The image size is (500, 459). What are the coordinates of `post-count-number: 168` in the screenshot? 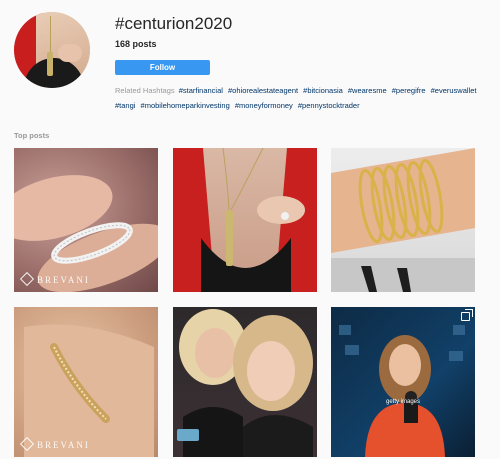 It's located at (123, 44).